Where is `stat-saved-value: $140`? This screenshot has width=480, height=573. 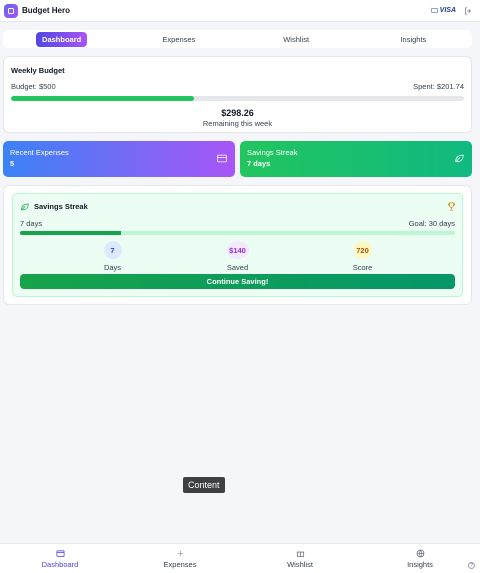
stat-saved-value: $140 is located at coordinates (237, 250).